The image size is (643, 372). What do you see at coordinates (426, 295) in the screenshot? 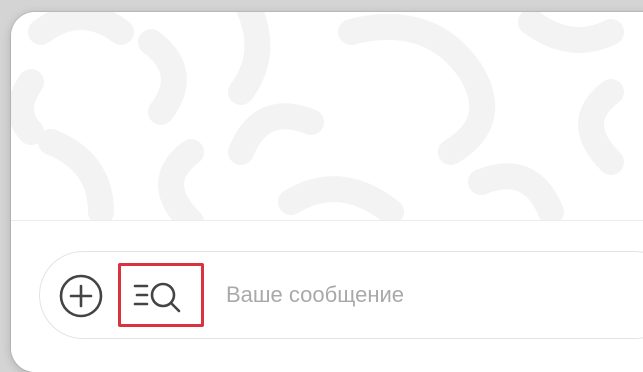
I see `message-input` at bounding box center [426, 295].